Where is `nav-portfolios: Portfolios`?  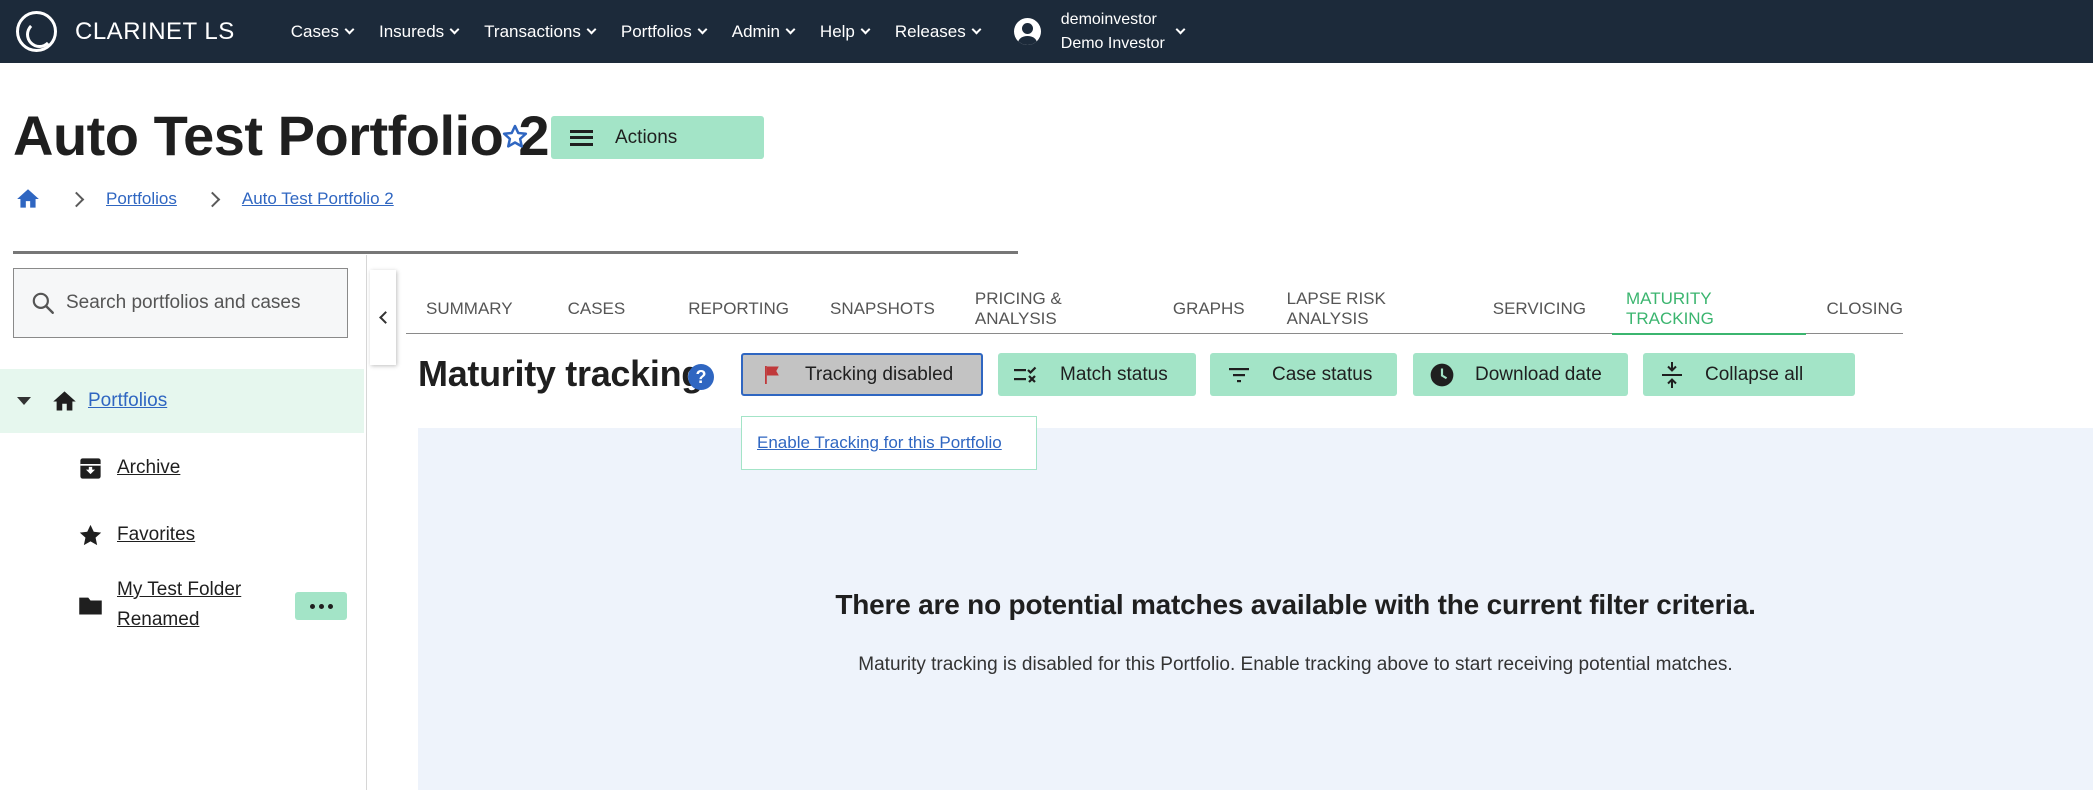
nav-portfolios: Portfolios is located at coordinates (664, 31).